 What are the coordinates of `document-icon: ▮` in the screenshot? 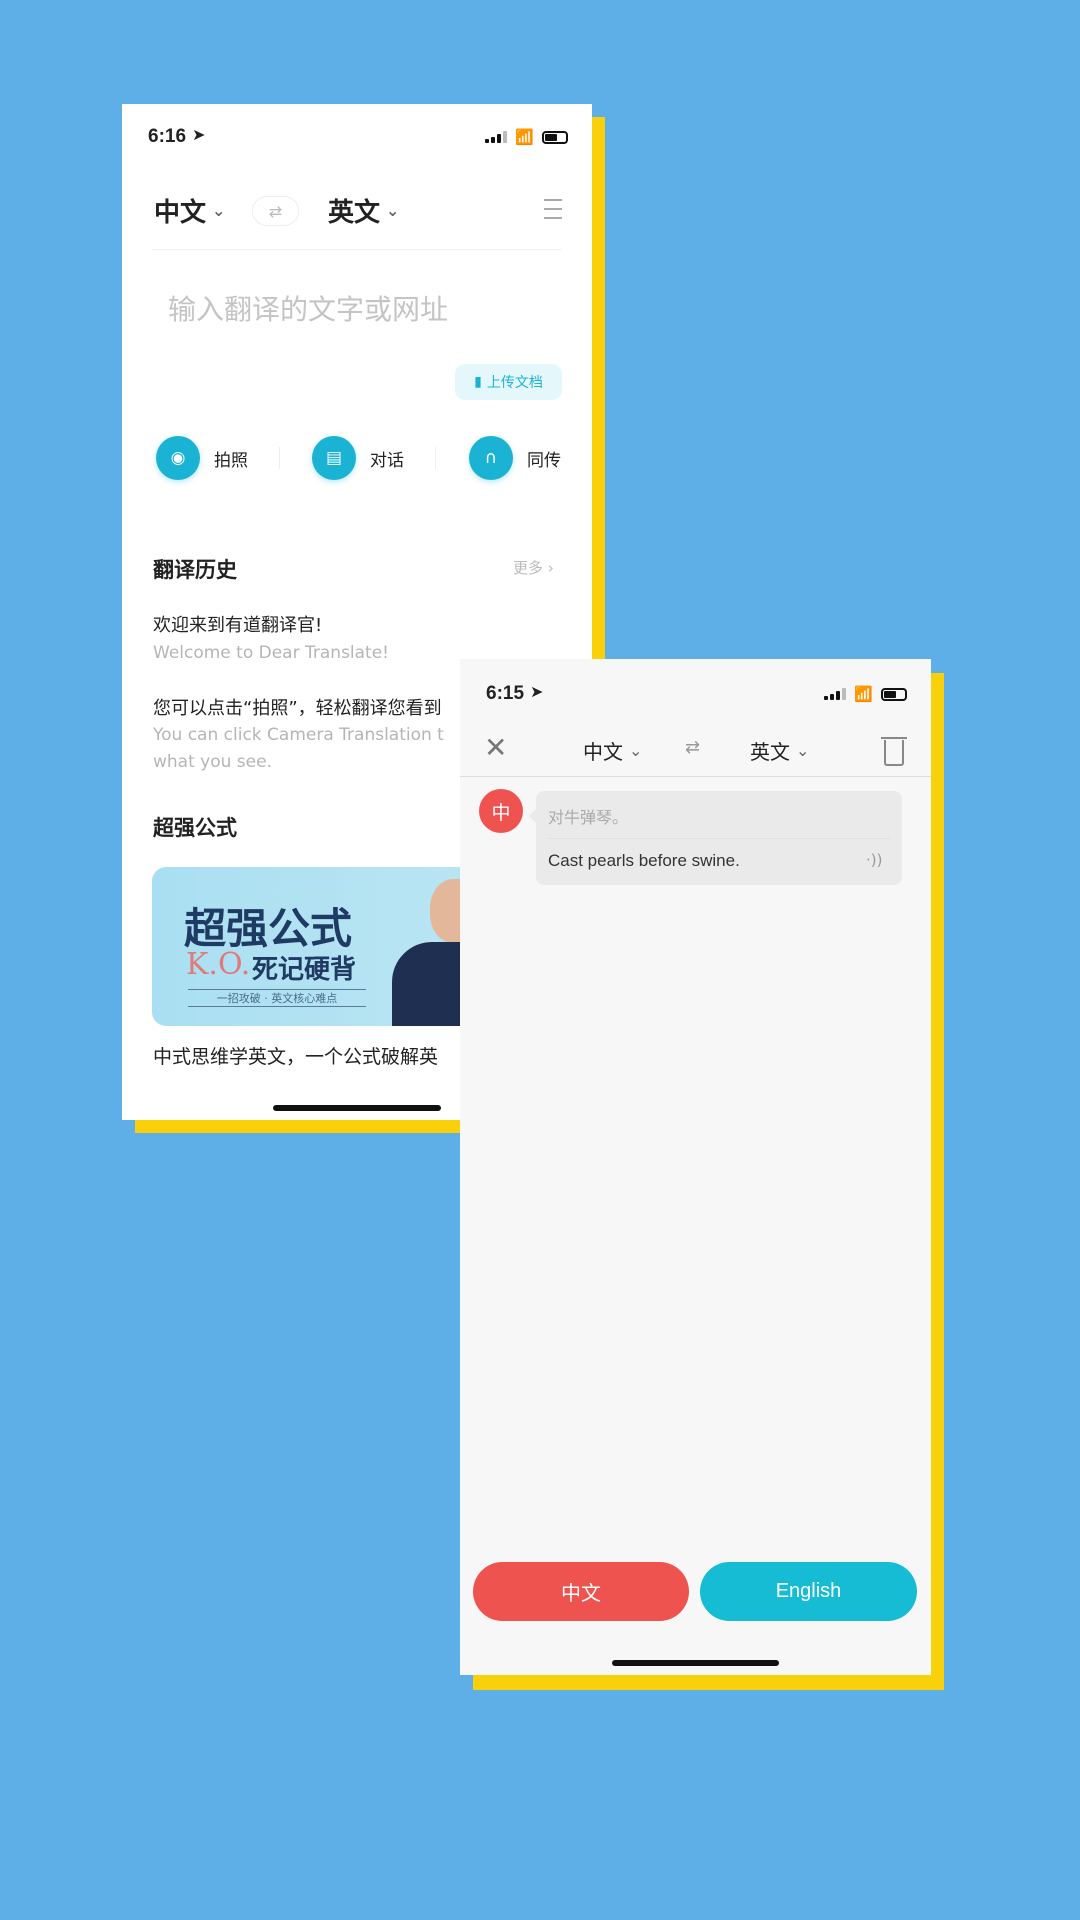 It's located at (478, 382).